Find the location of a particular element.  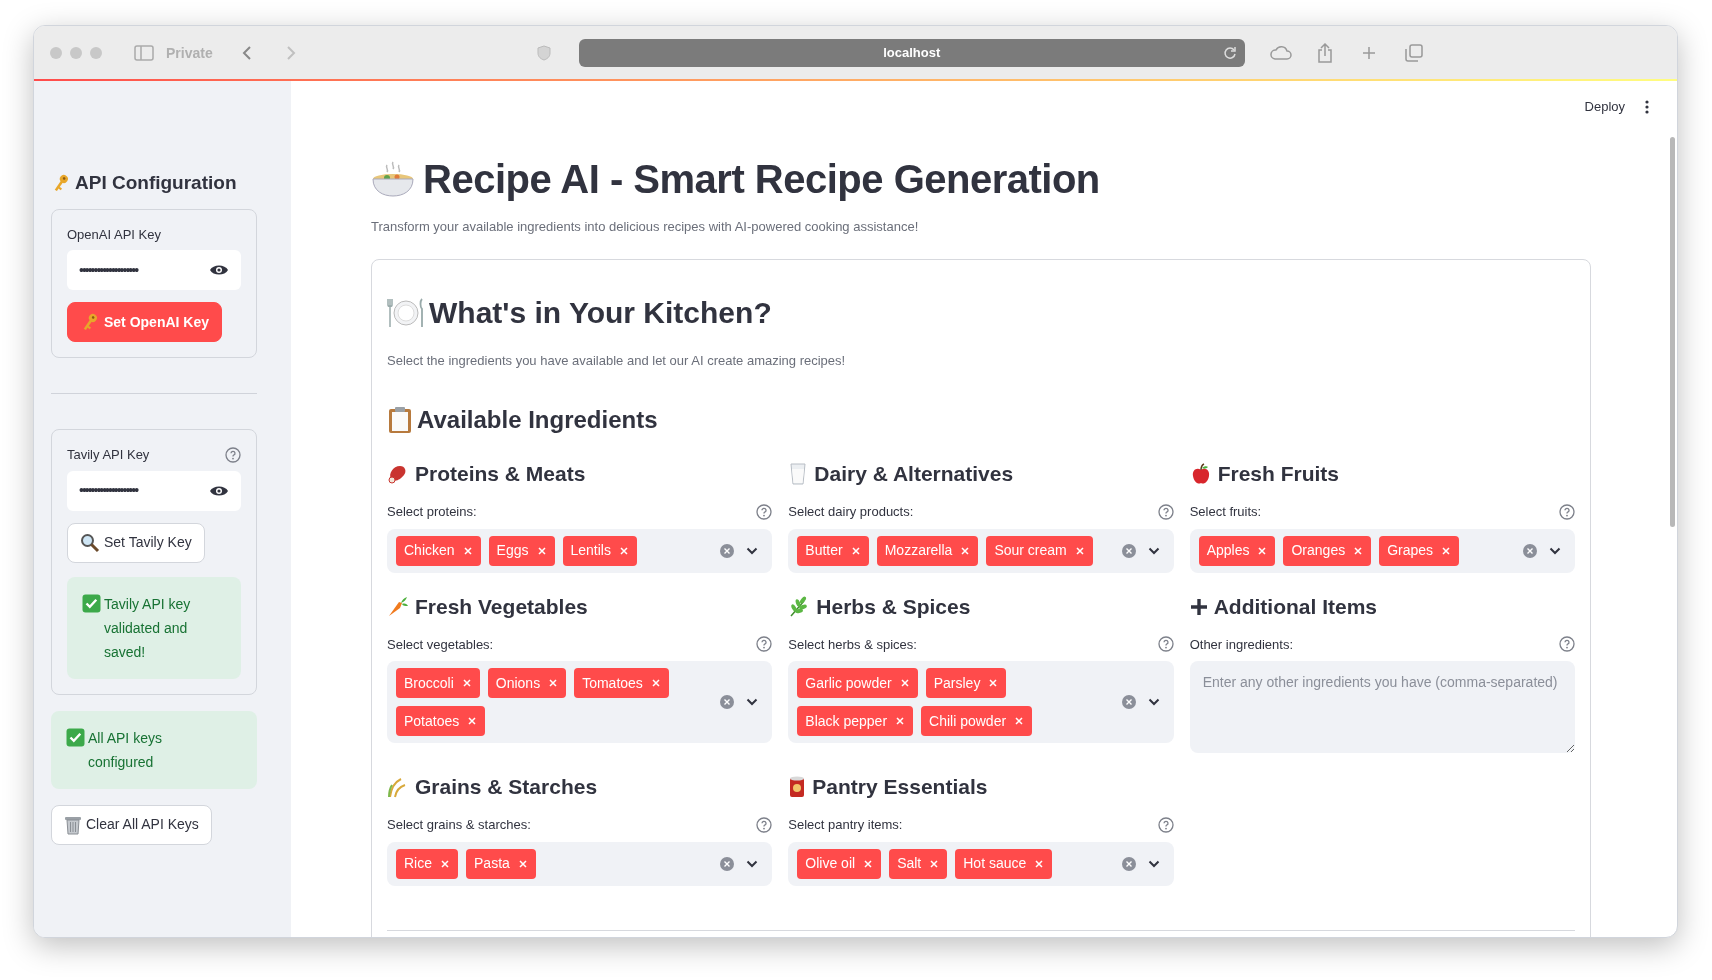

ingredients-textarea: Enter any other ingredients you have (comma-separated) is located at coordinates (1382, 707).